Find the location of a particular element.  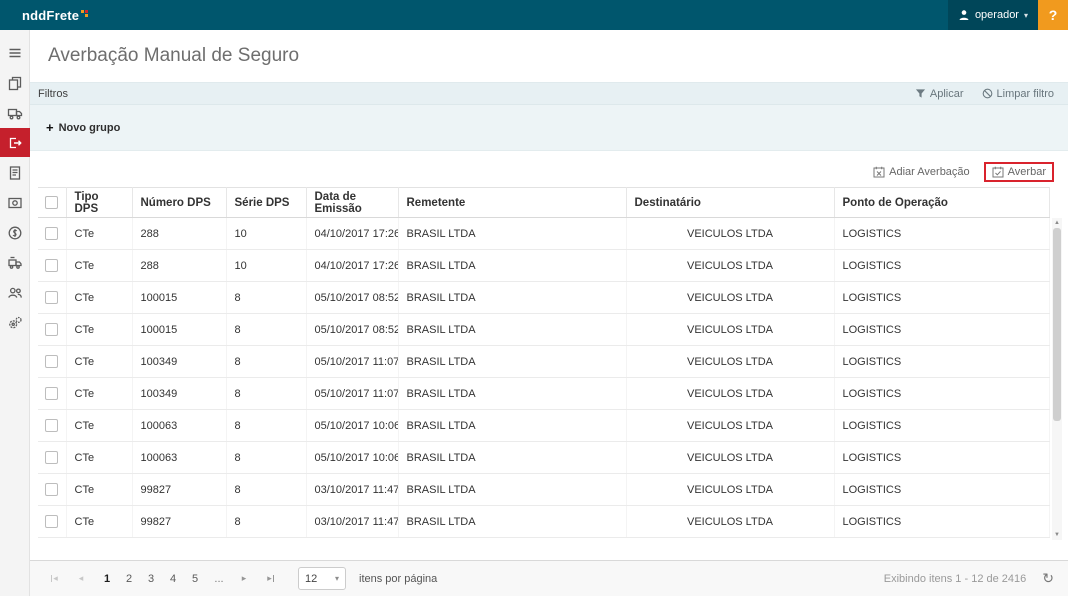

filters-panel: + Novo grupo is located at coordinates (549, 128).